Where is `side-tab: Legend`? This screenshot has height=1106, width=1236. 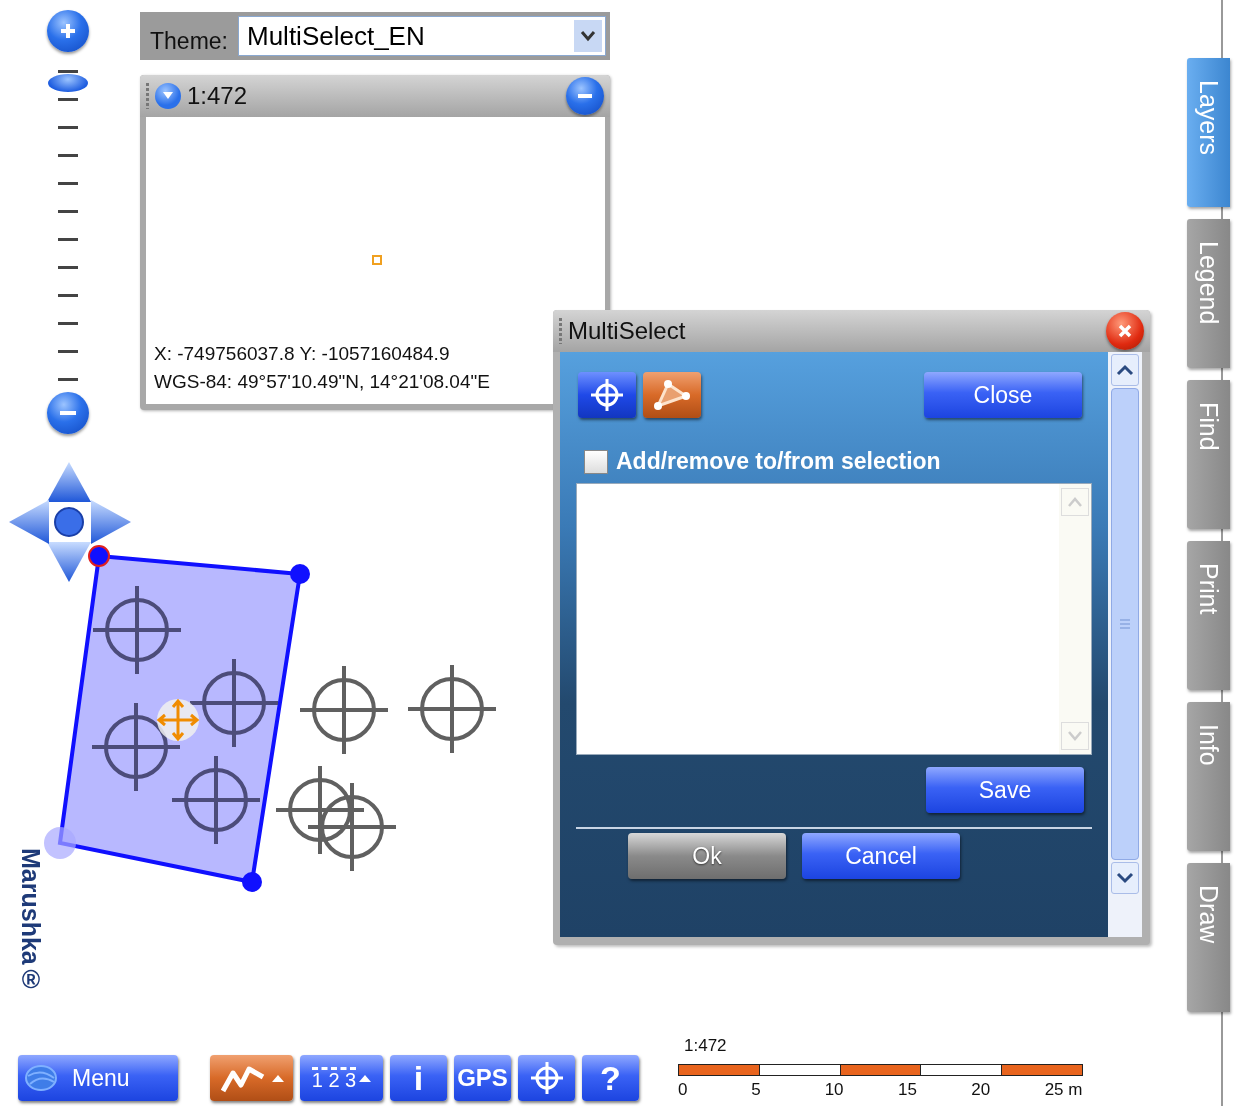 side-tab: Legend is located at coordinates (1208, 293).